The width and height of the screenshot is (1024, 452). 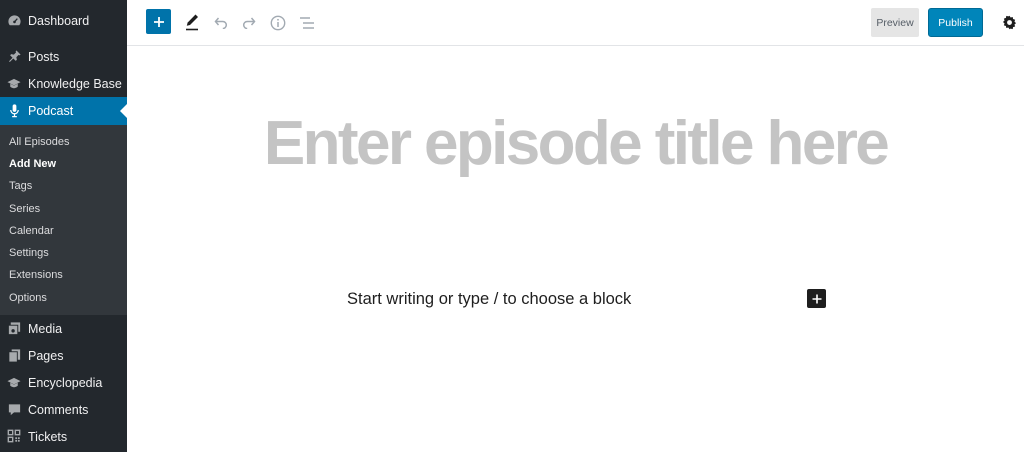 What do you see at coordinates (75, 84) in the screenshot?
I see `sidebar-item-label: Knowledge Base` at bounding box center [75, 84].